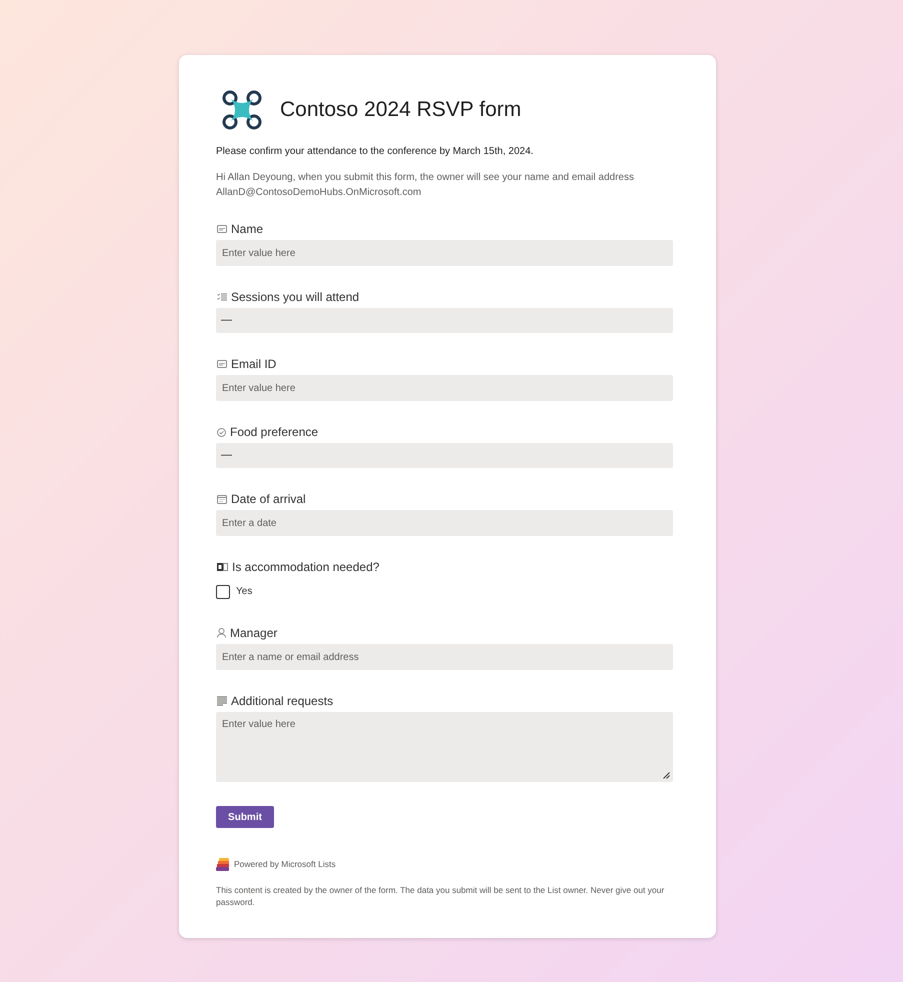 The width and height of the screenshot is (903, 982). What do you see at coordinates (401, 110) in the screenshot?
I see `form-title: Contoso 2024 RSVP form` at bounding box center [401, 110].